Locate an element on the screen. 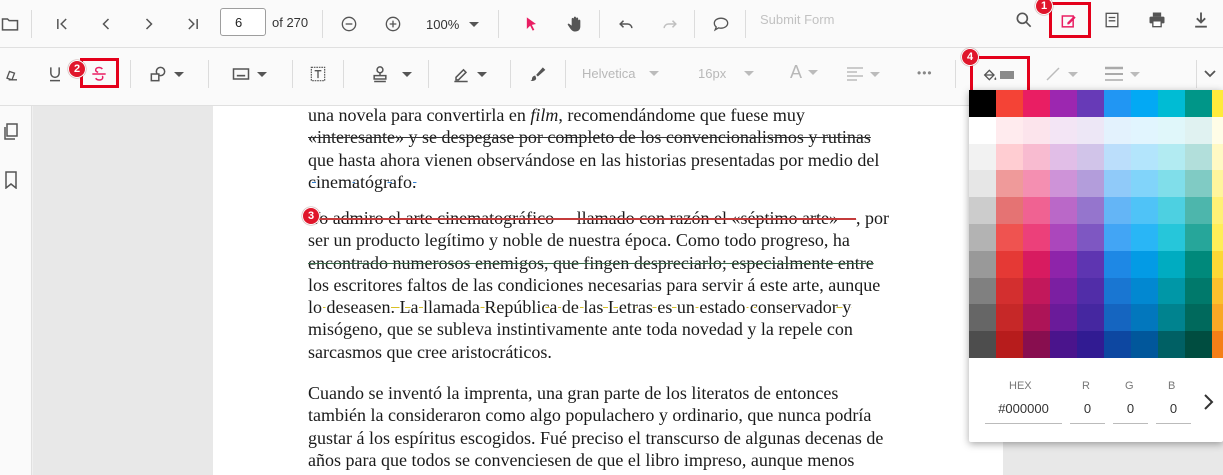 Image resolution: width=1223 pixels, height=475 pixels. chevron-right-icon is located at coordinates (1208, 405).